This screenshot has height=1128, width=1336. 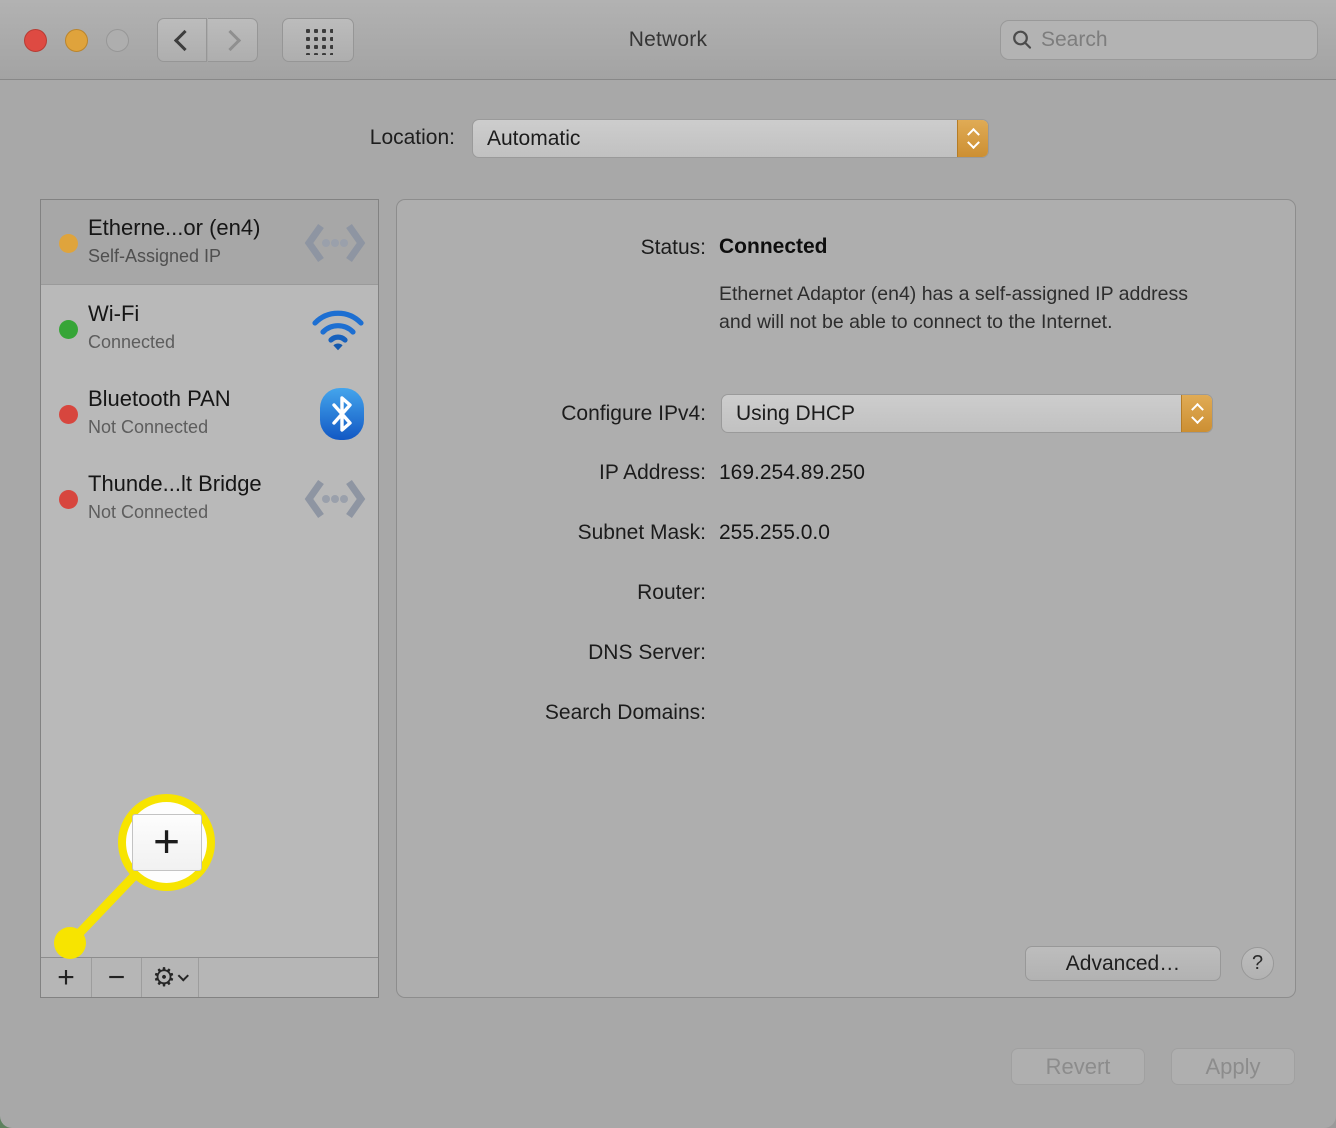 What do you see at coordinates (641, 532) in the screenshot?
I see `subnet-mask-label: Subnet Mask:` at bounding box center [641, 532].